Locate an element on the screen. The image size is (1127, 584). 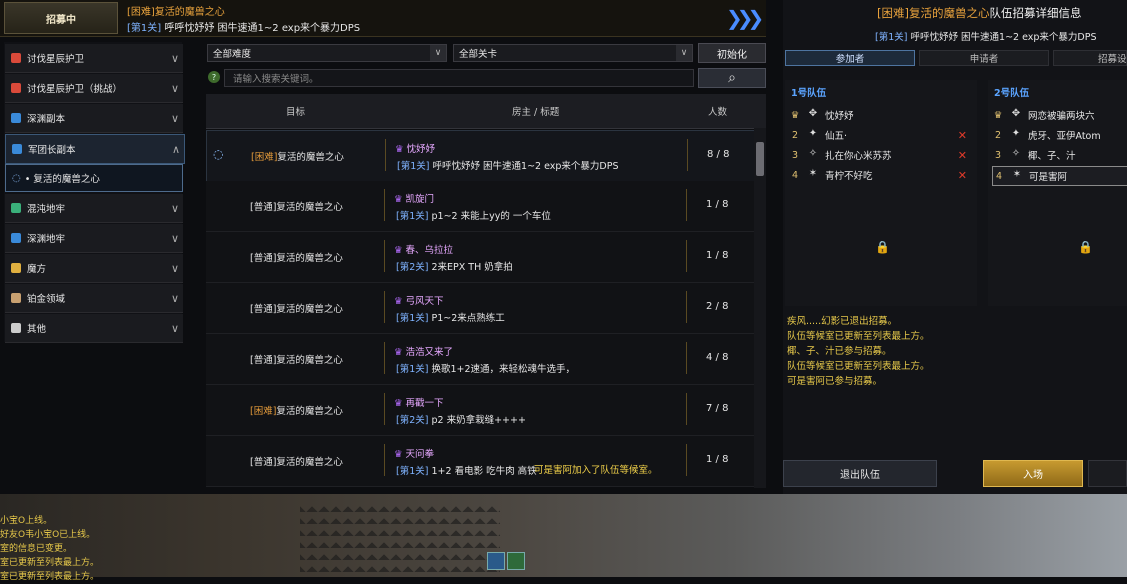
search-input: 请输入搜索关键词。 is located at coordinates (459, 78).